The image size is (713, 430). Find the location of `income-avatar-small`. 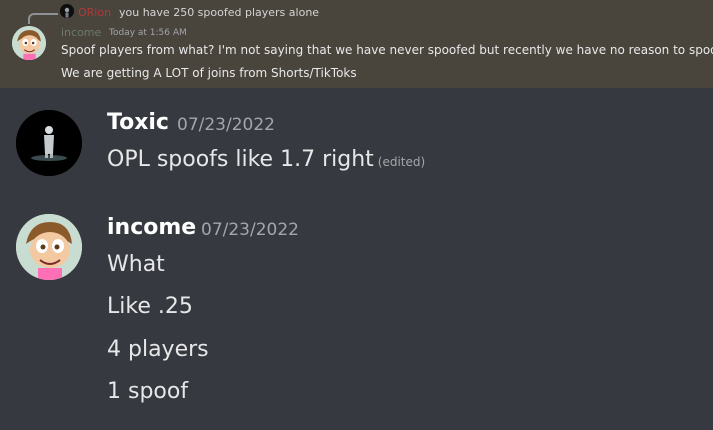

income-avatar-small is located at coordinates (29, 43).